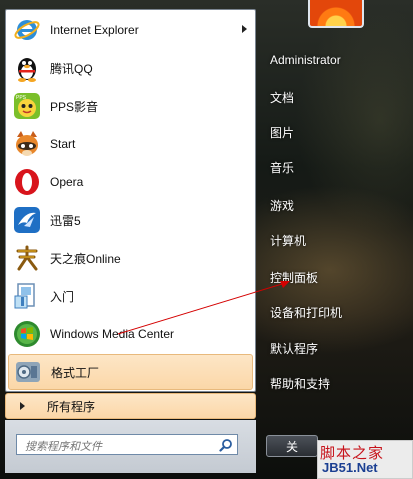 This screenshot has width=413, height=479. Describe the element at coordinates (350, 467) in the screenshot. I see `watermark-line2: JB51.Net` at that location.